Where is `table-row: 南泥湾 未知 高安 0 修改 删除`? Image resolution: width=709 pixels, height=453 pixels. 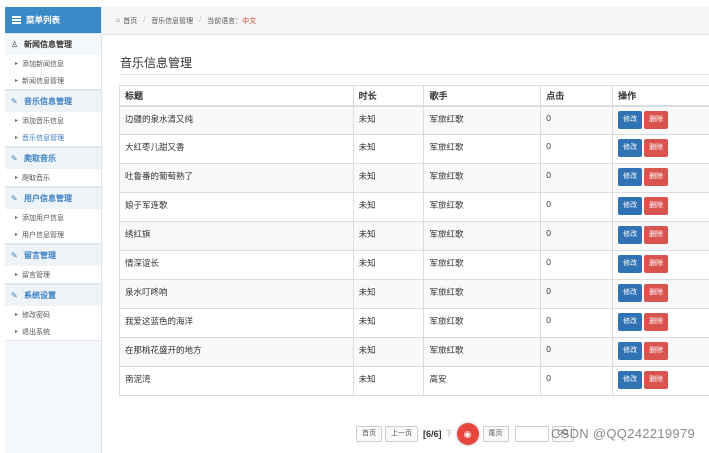 table-row: 南泥湾 未知 高安 0 修改 删除 is located at coordinates (414, 381).